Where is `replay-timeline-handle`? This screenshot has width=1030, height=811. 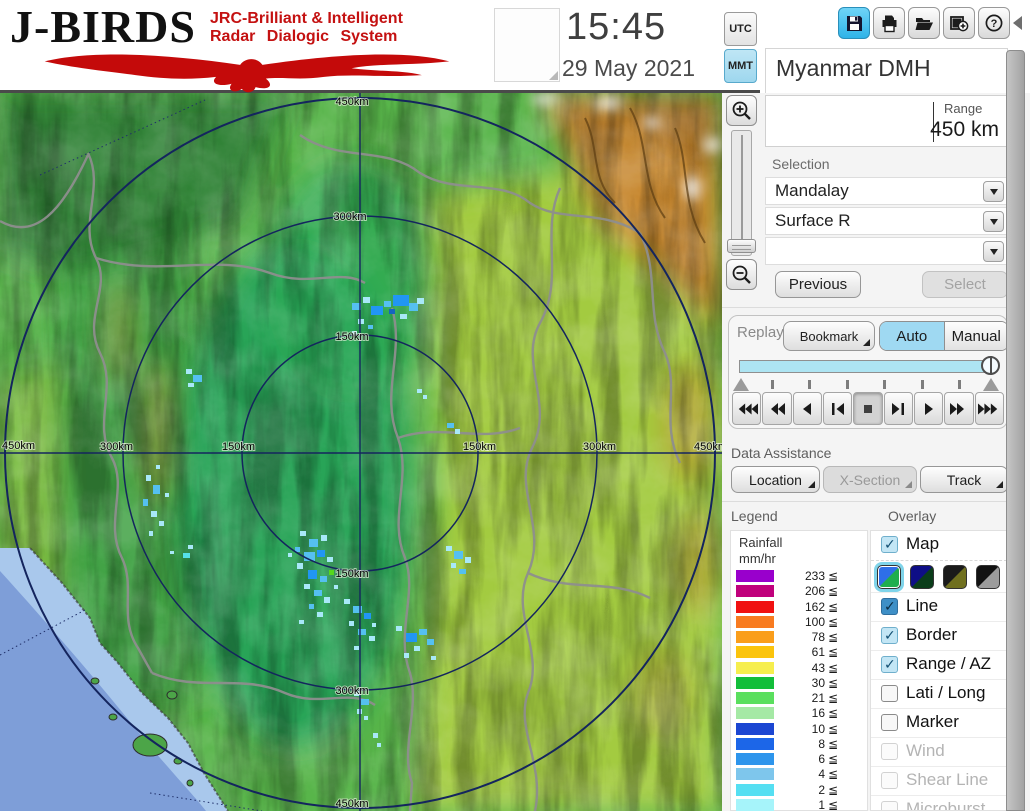 replay-timeline-handle is located at coordinates (990, 365).